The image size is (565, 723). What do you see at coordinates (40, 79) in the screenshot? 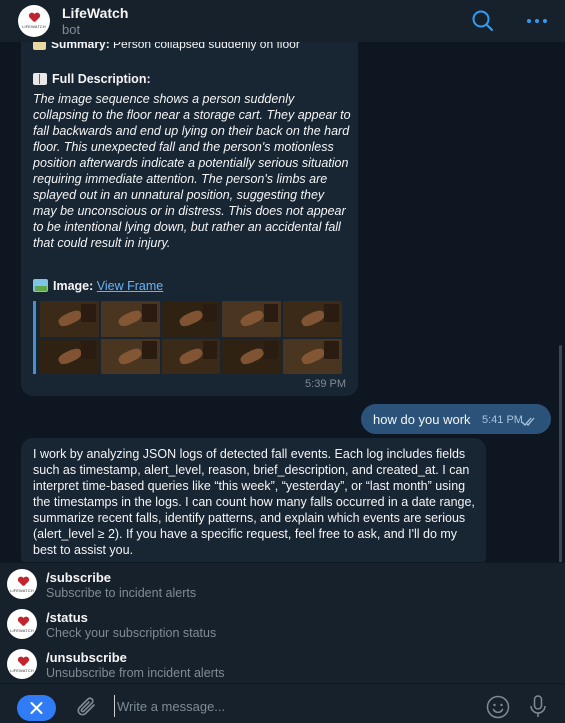
I see `open-book-icon` at bounding box center [40, 79].